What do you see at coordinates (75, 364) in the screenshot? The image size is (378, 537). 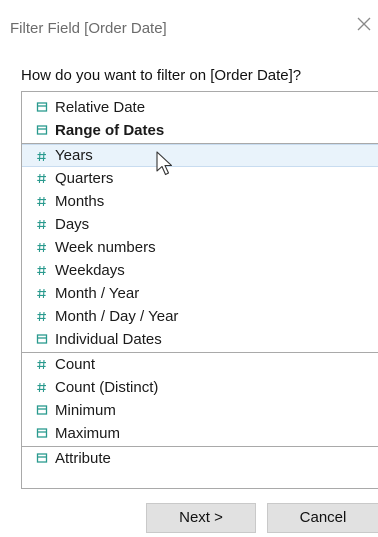 I see `list-item-label: Count` at bounding box center [75, 364].